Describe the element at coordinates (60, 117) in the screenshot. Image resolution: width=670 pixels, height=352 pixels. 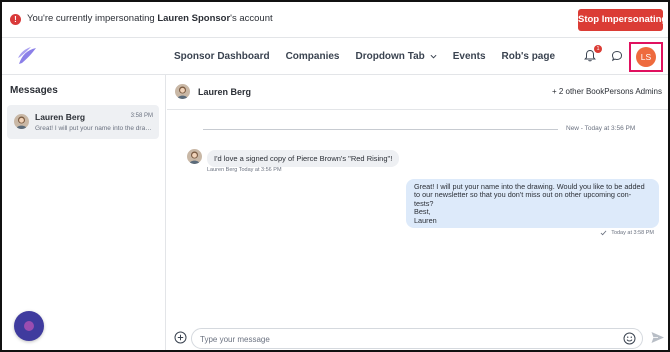
I see `conversation-name: Lauren Berg` at that location.